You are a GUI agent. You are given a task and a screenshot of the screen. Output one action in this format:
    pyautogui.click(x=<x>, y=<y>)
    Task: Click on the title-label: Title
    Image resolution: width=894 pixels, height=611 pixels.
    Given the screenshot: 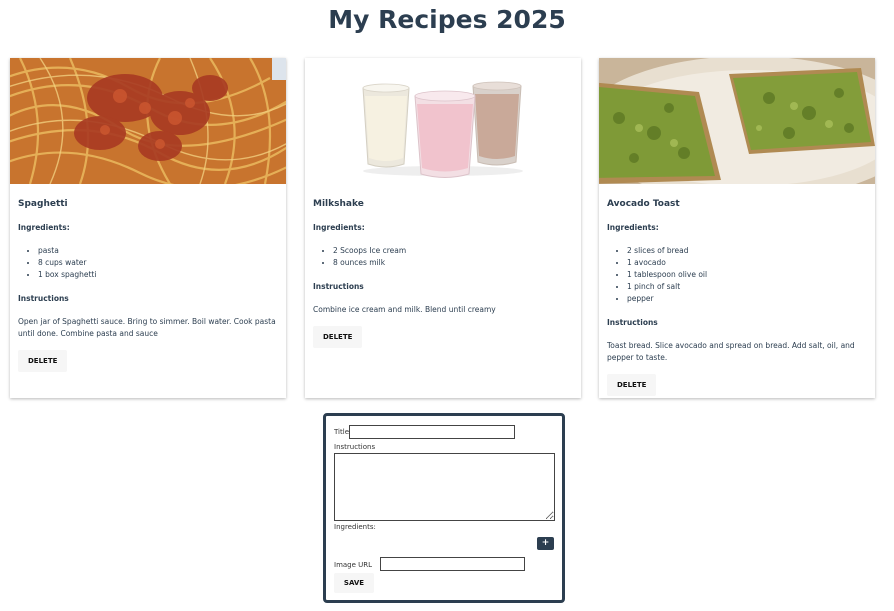 What is the action you would take?
    pyautogui.click(x=342, y=432)
    